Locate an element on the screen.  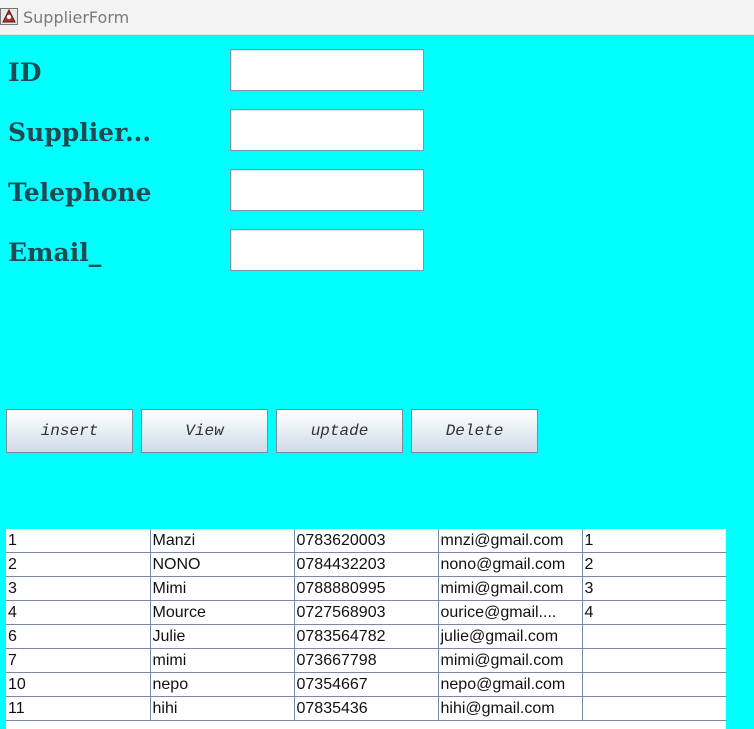
table-cell: mnzi@gmail.com is located at coordinates (510, 541).